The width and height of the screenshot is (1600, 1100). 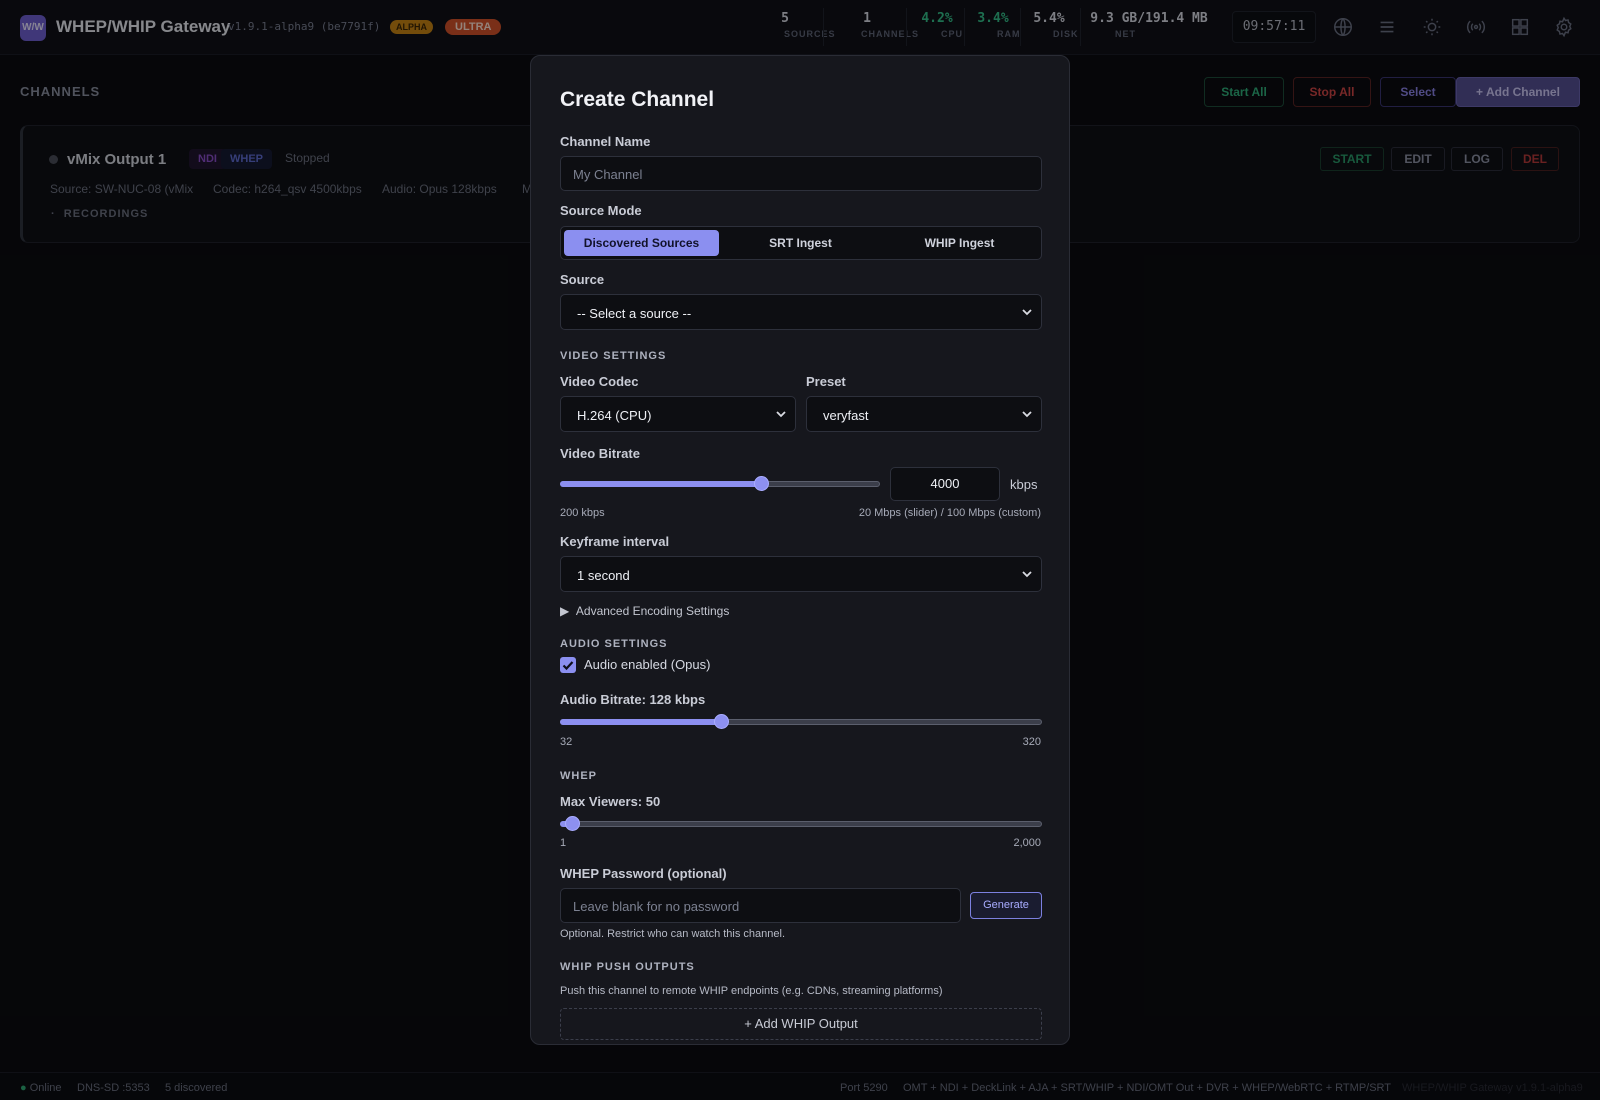 What do you see at coordinates (652, 611) in the screenshot?
I see `advanced-encoding-label: Advanced Encoding Settings` at bounding box center [652, 611].